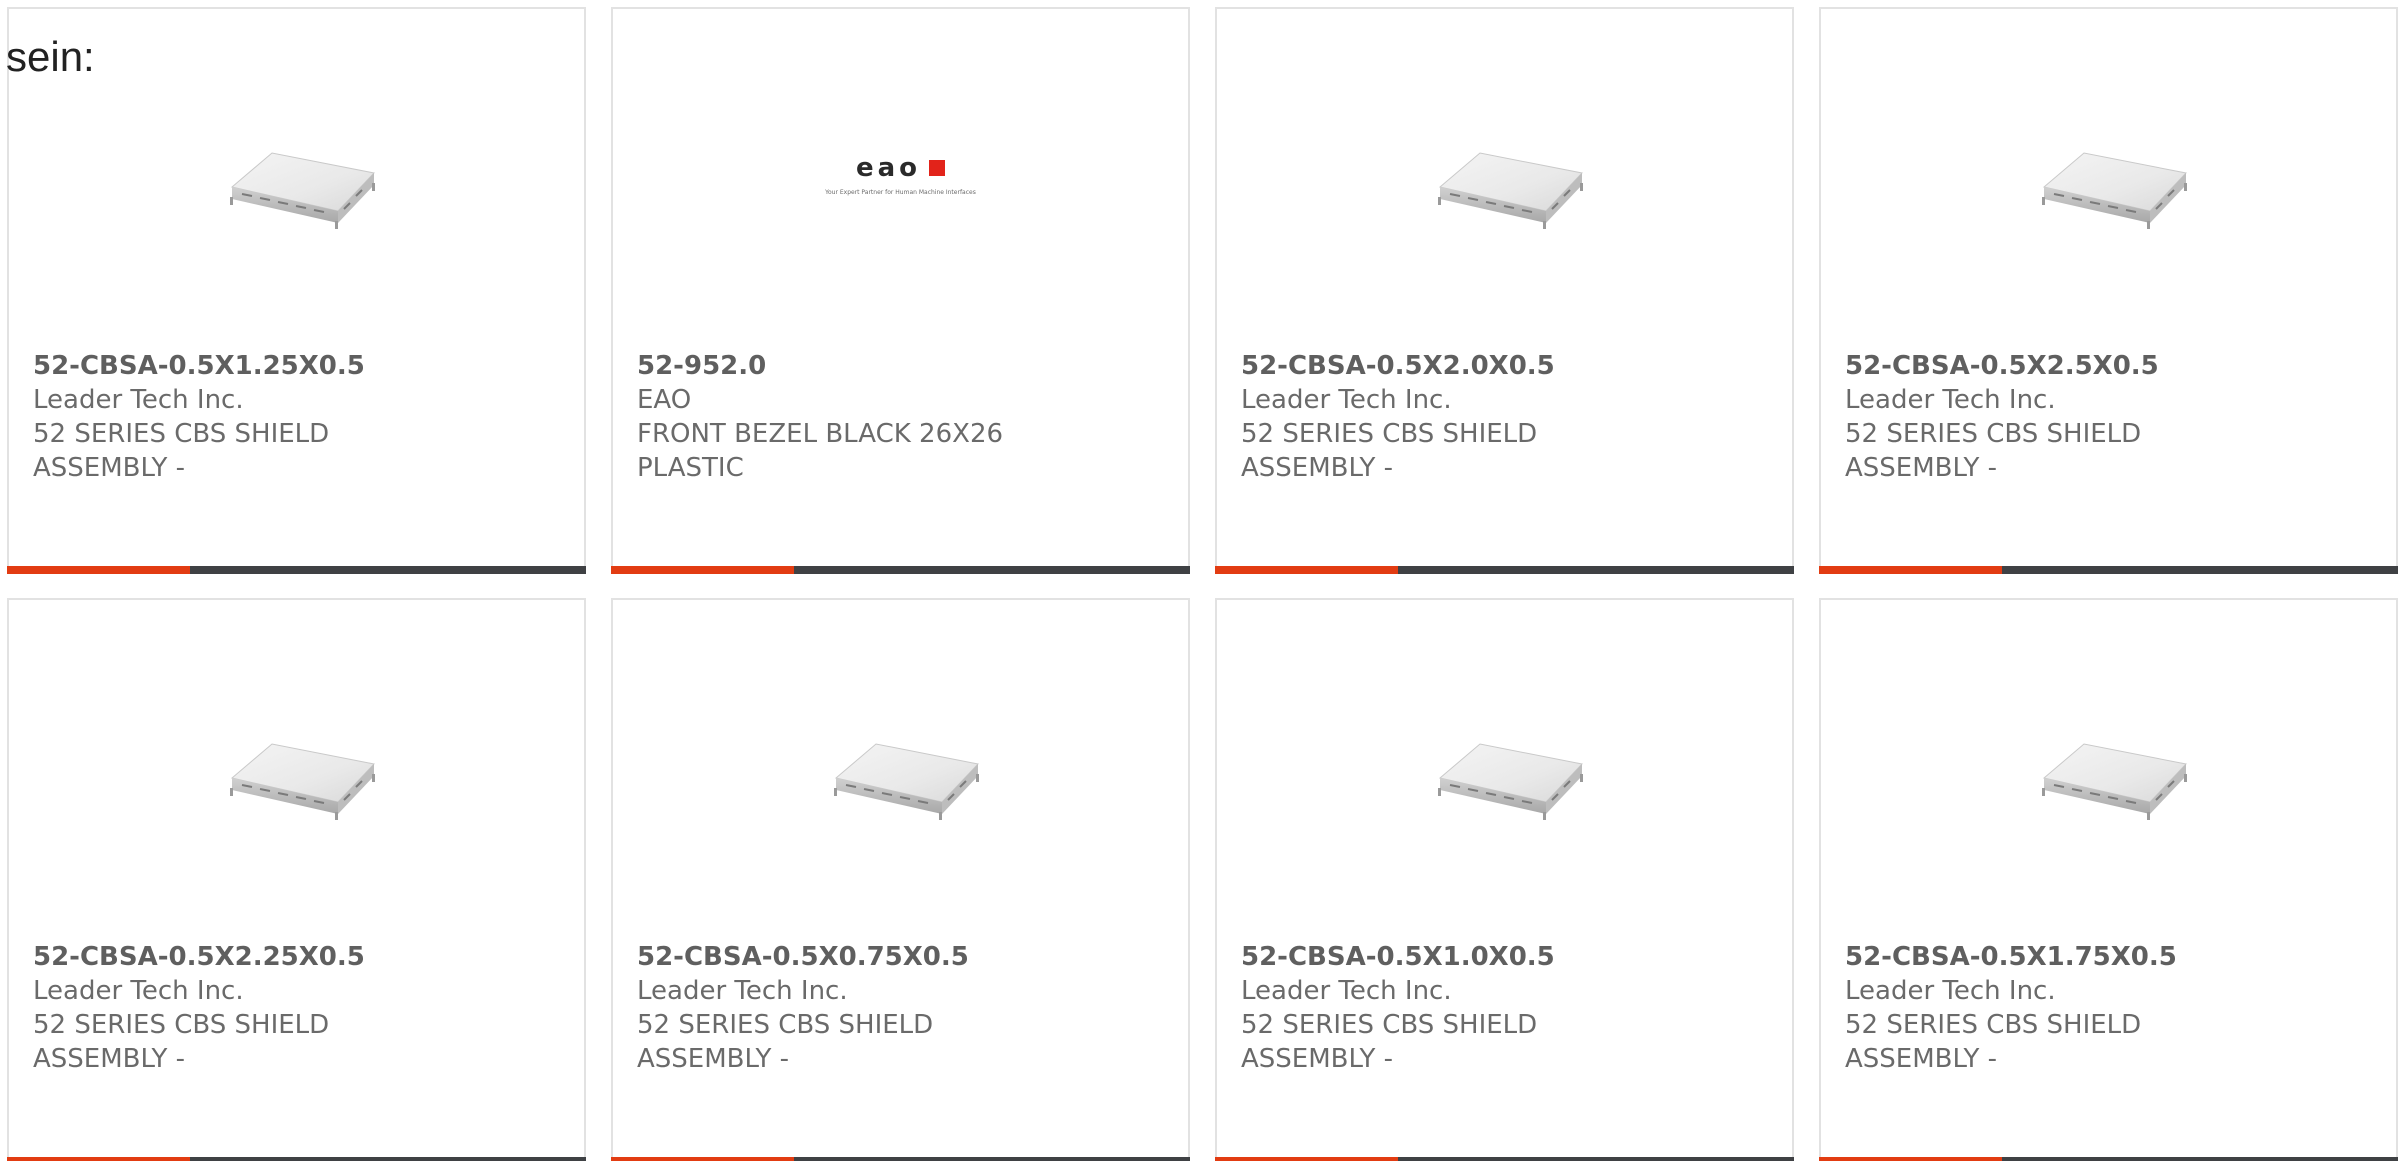 The image size is (2400, 1161). Describe the element at coordinates (1504, 957) in the screenshot. I see `part-number: 52-CBSA-0.5X1.0X0.5` at that location.